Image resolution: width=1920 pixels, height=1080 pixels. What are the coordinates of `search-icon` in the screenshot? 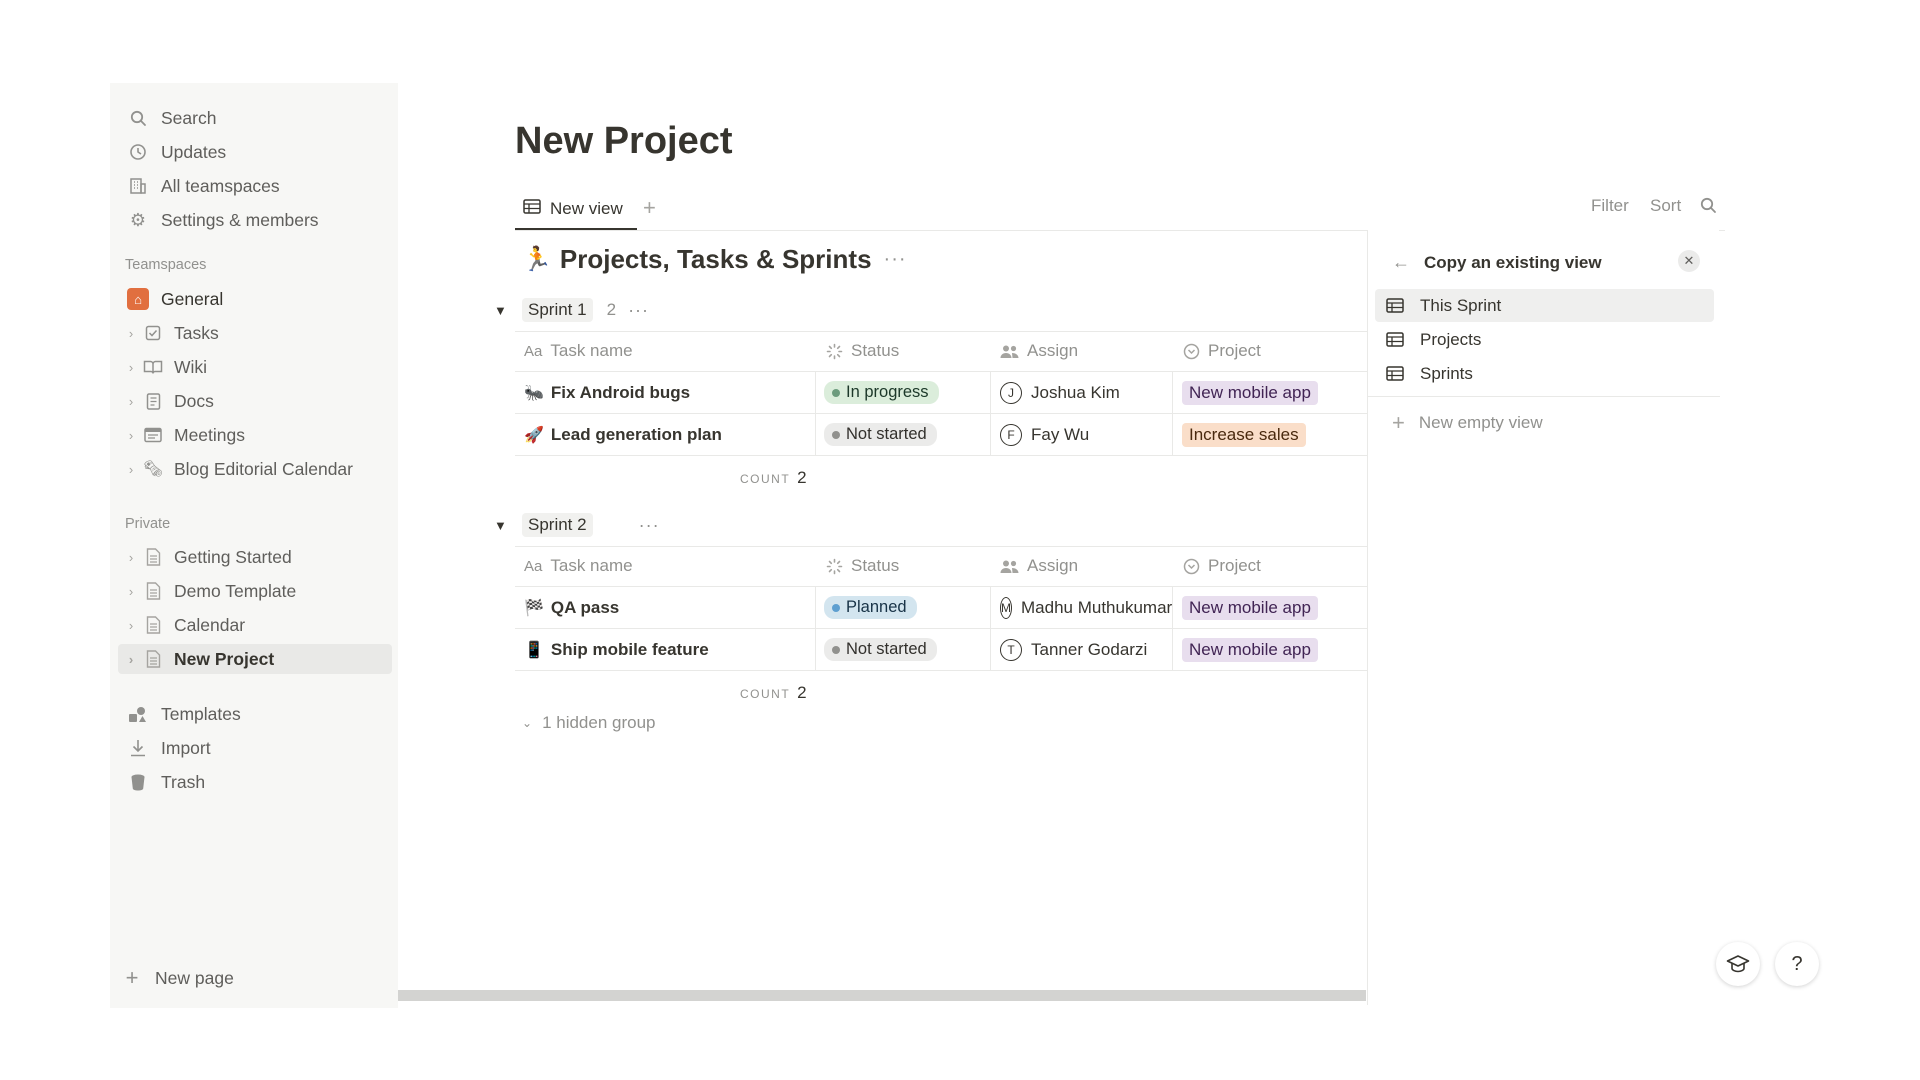 It's located at (1708, 208).